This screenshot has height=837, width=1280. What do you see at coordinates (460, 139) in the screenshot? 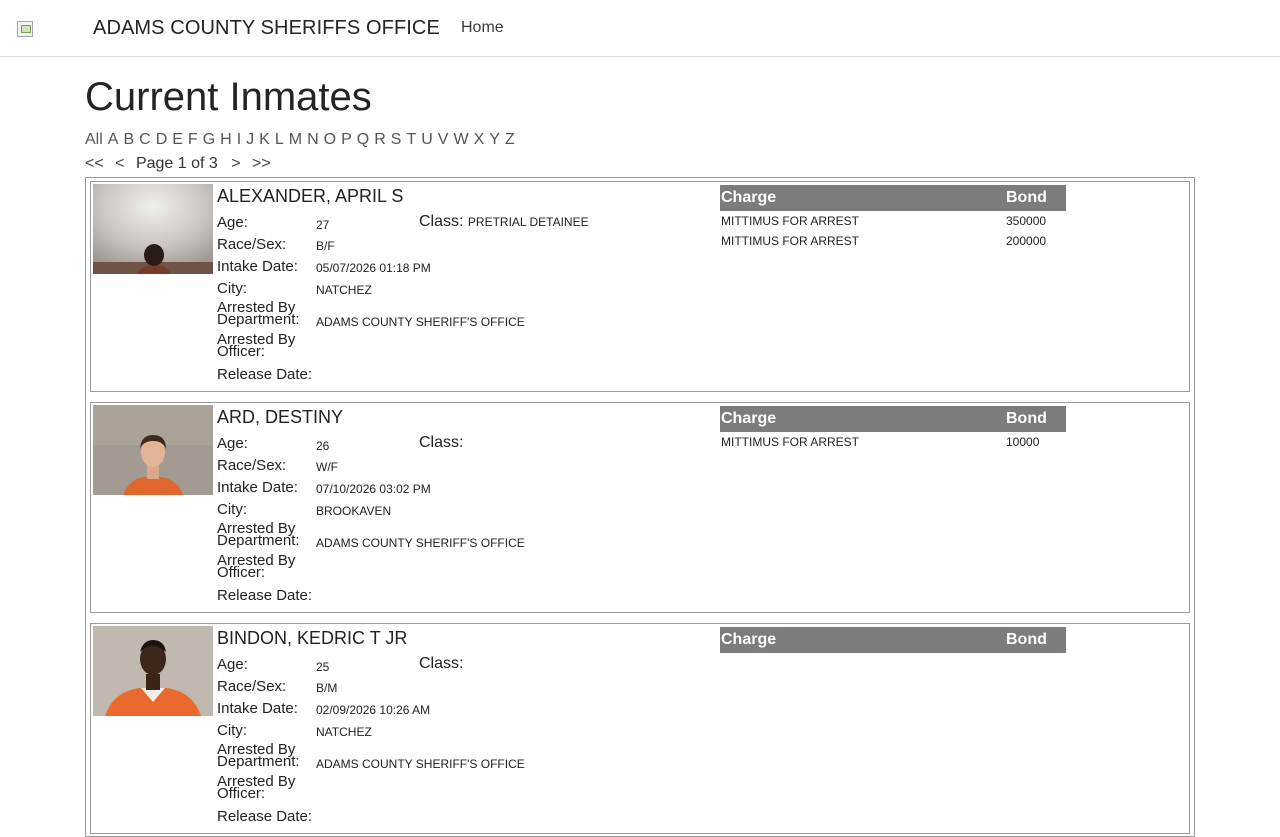
I see `alpha-filter-w: W` at bounding box center [460, 139].